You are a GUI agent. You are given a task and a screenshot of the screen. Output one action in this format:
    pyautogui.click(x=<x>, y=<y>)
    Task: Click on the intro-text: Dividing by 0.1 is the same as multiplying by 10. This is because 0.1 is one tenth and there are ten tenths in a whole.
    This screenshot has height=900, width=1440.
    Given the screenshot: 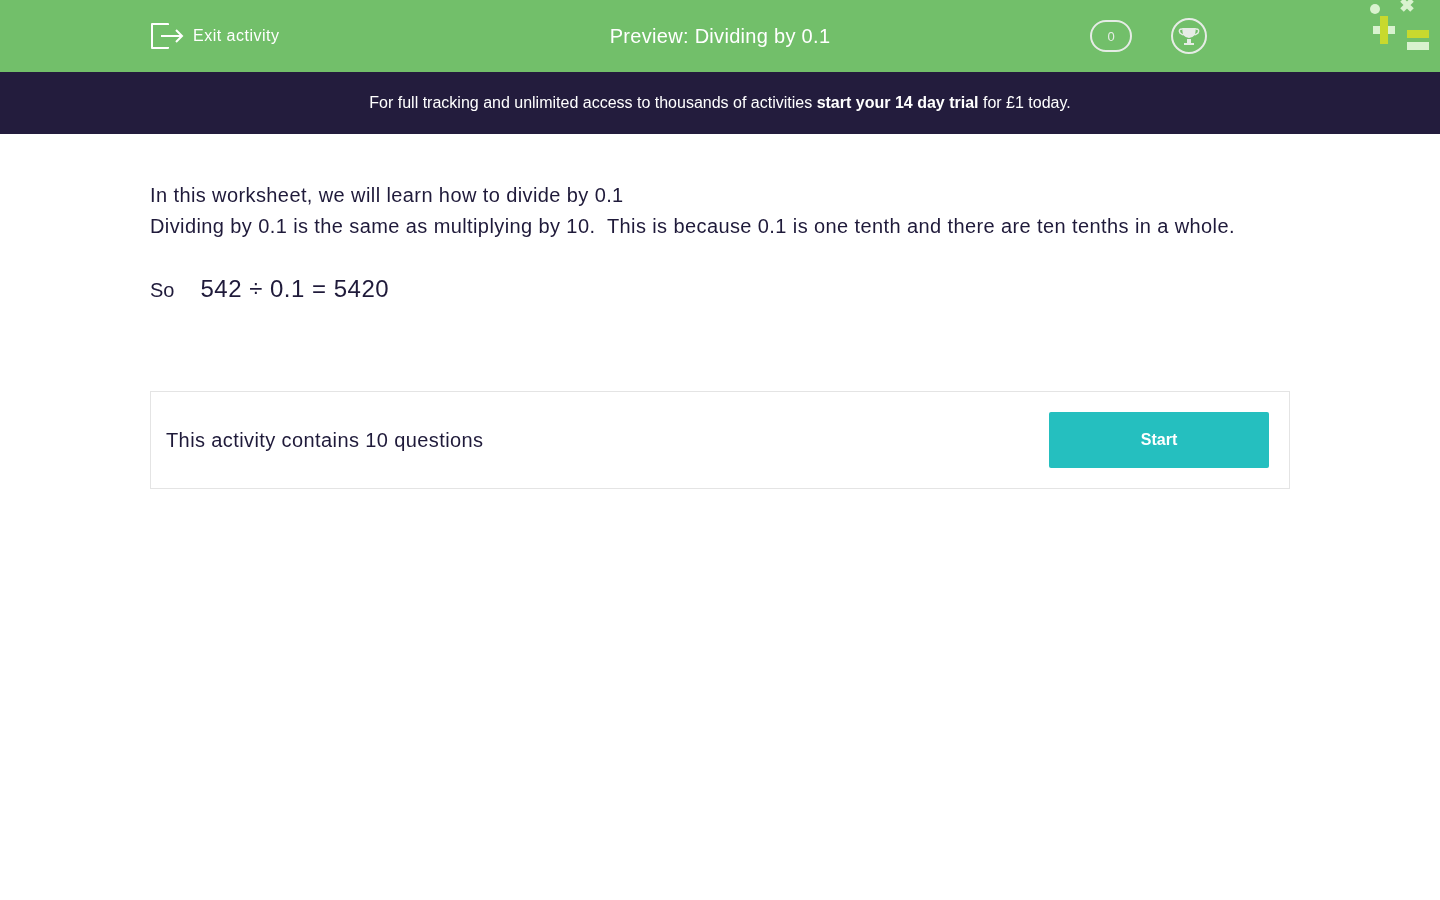 What is the action you would take?
    pyautogui.click(x=693, y=226)
    